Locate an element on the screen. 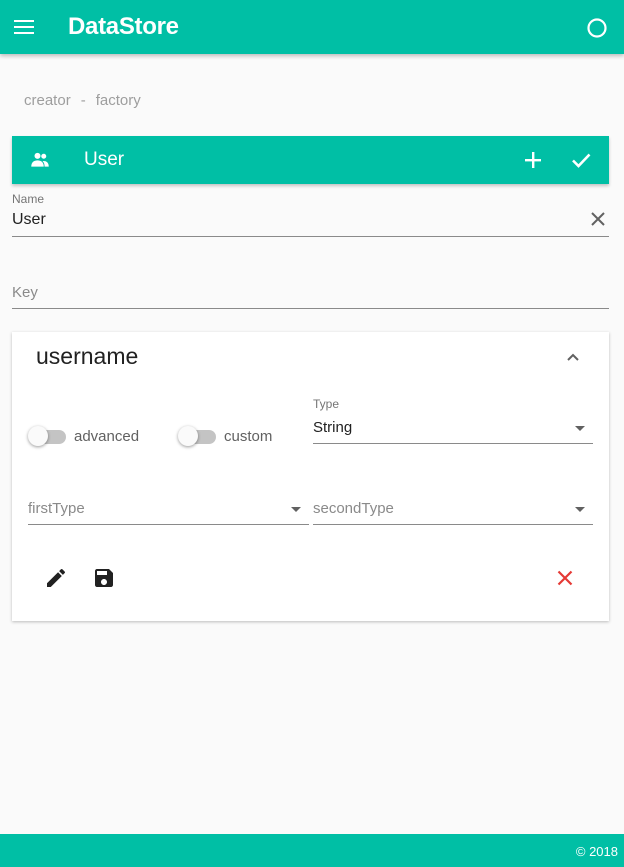 The image size is (624, 867). footer: © 2018 is located at coordinates (312, 850).